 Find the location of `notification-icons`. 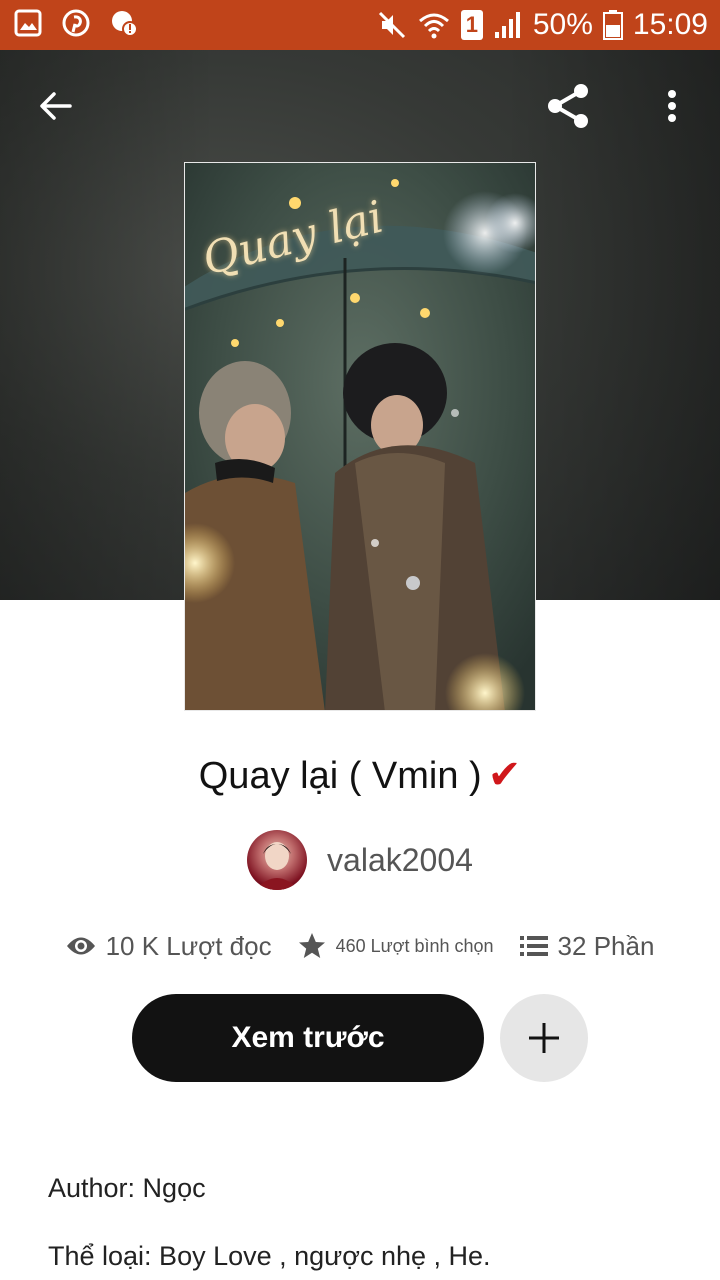

notification-icons is located at coordinates (76, 23).